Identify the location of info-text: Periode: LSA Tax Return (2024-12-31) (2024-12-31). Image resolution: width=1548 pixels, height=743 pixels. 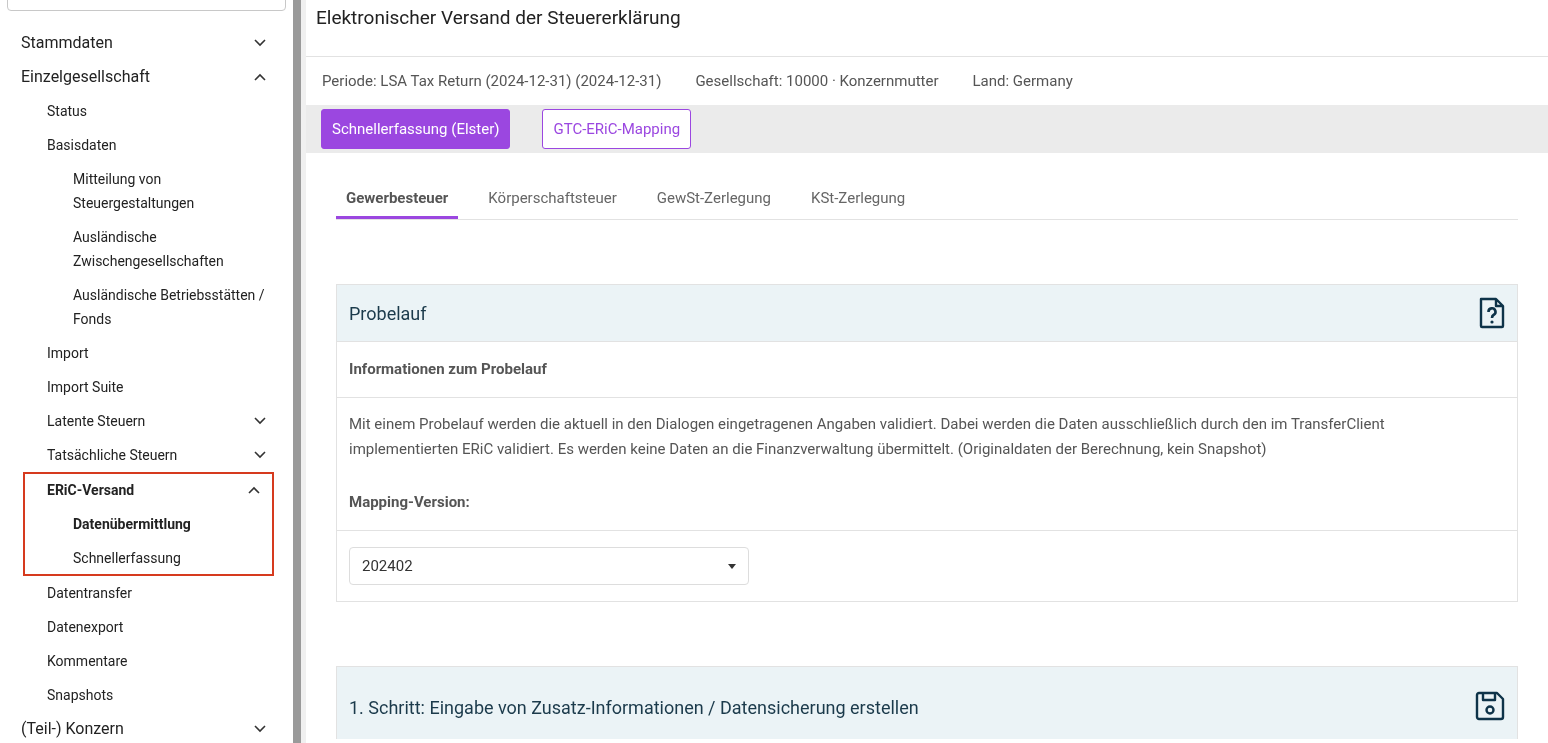
(492, 81).